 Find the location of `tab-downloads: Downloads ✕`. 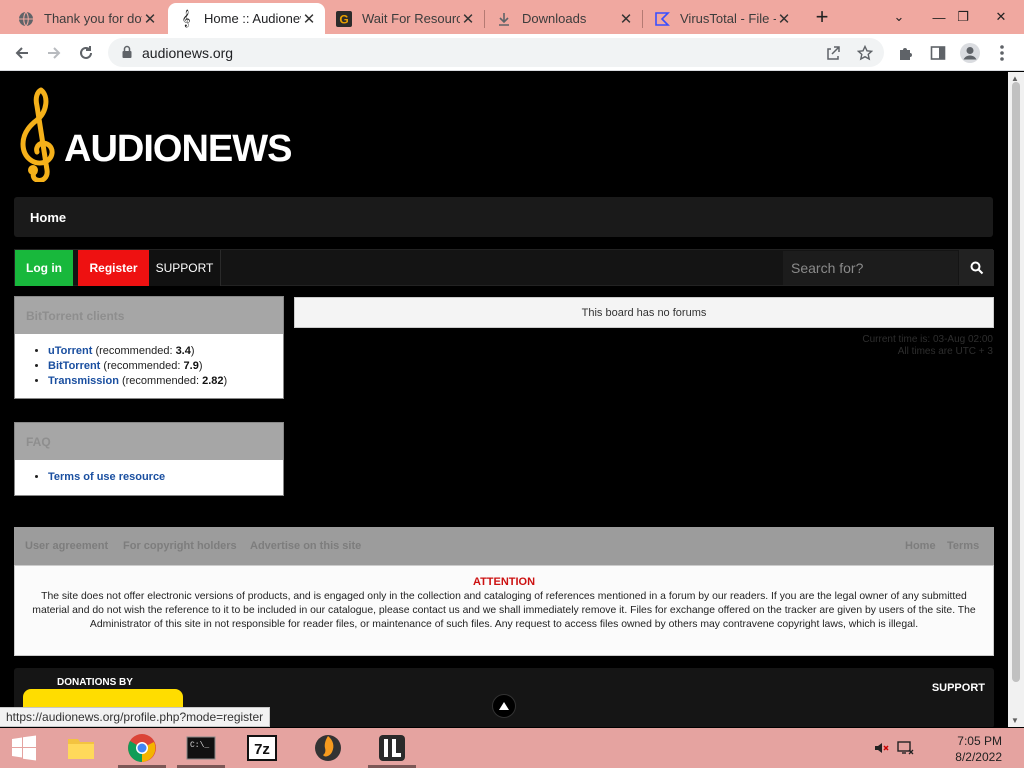

tab-downloads: Downloads ✕ is located at coordinates (564, 18).